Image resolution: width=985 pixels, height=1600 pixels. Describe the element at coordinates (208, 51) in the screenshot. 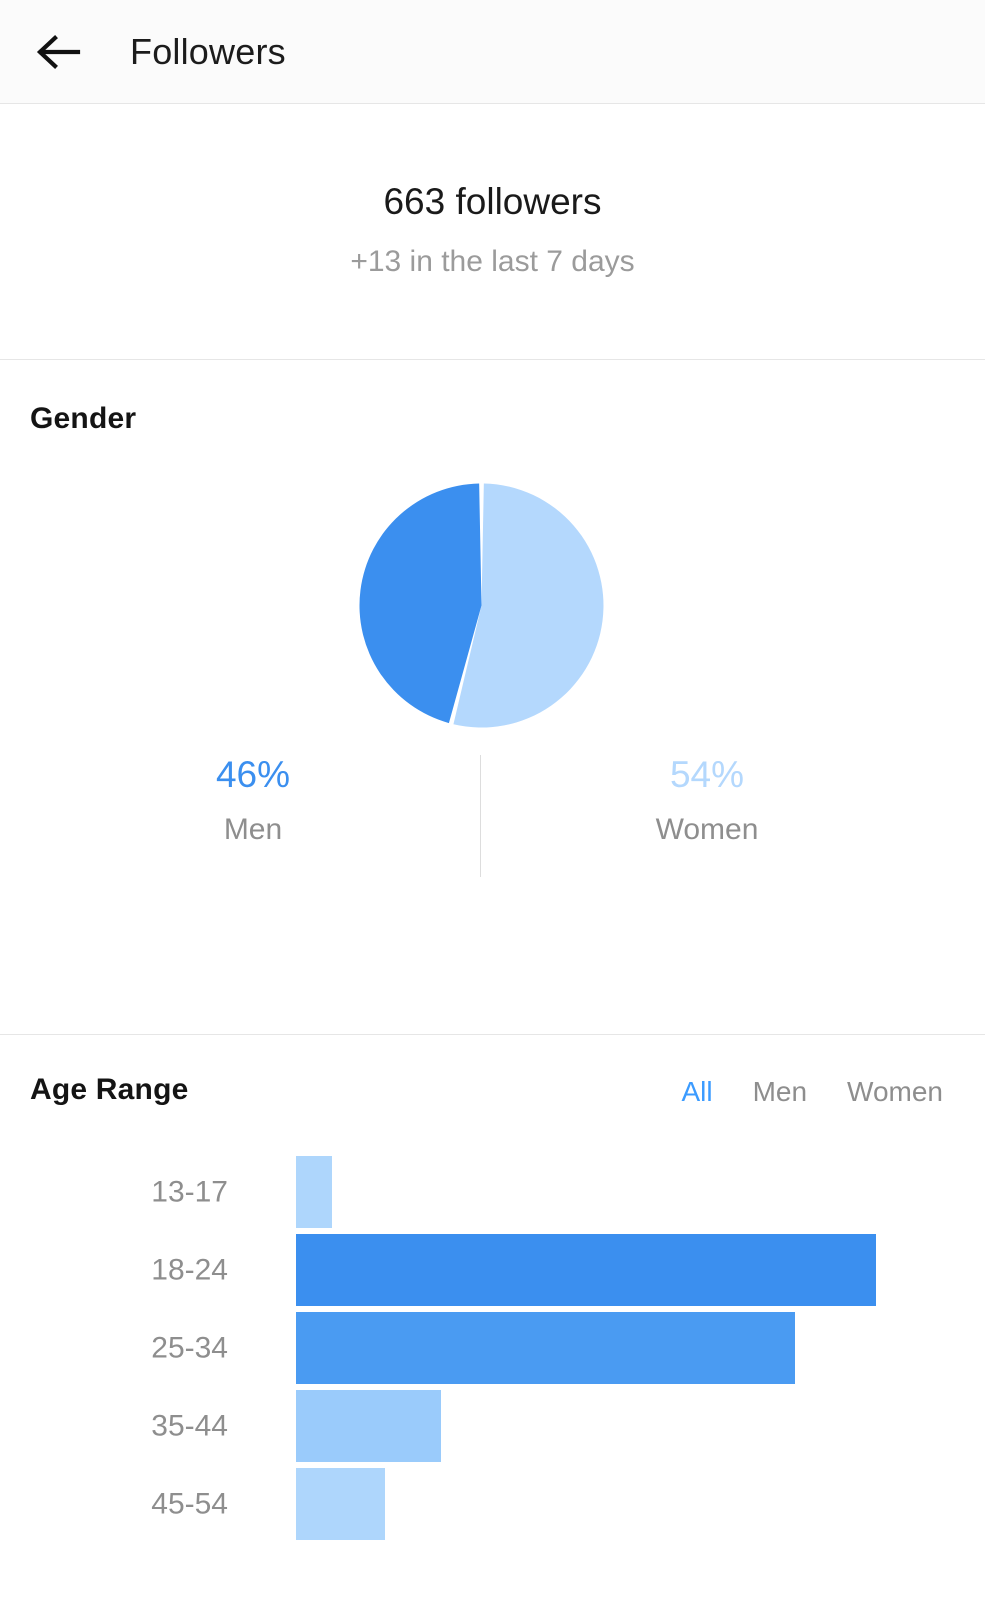

I see `page-title: Followers` at that location.